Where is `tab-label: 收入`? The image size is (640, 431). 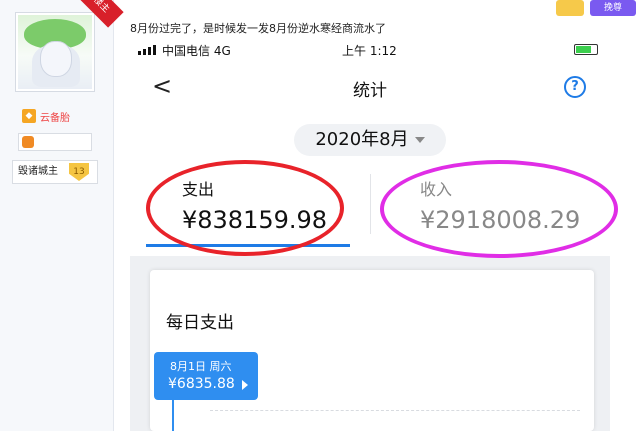
tab-label: 收入 is located at coordinates (436, 189).